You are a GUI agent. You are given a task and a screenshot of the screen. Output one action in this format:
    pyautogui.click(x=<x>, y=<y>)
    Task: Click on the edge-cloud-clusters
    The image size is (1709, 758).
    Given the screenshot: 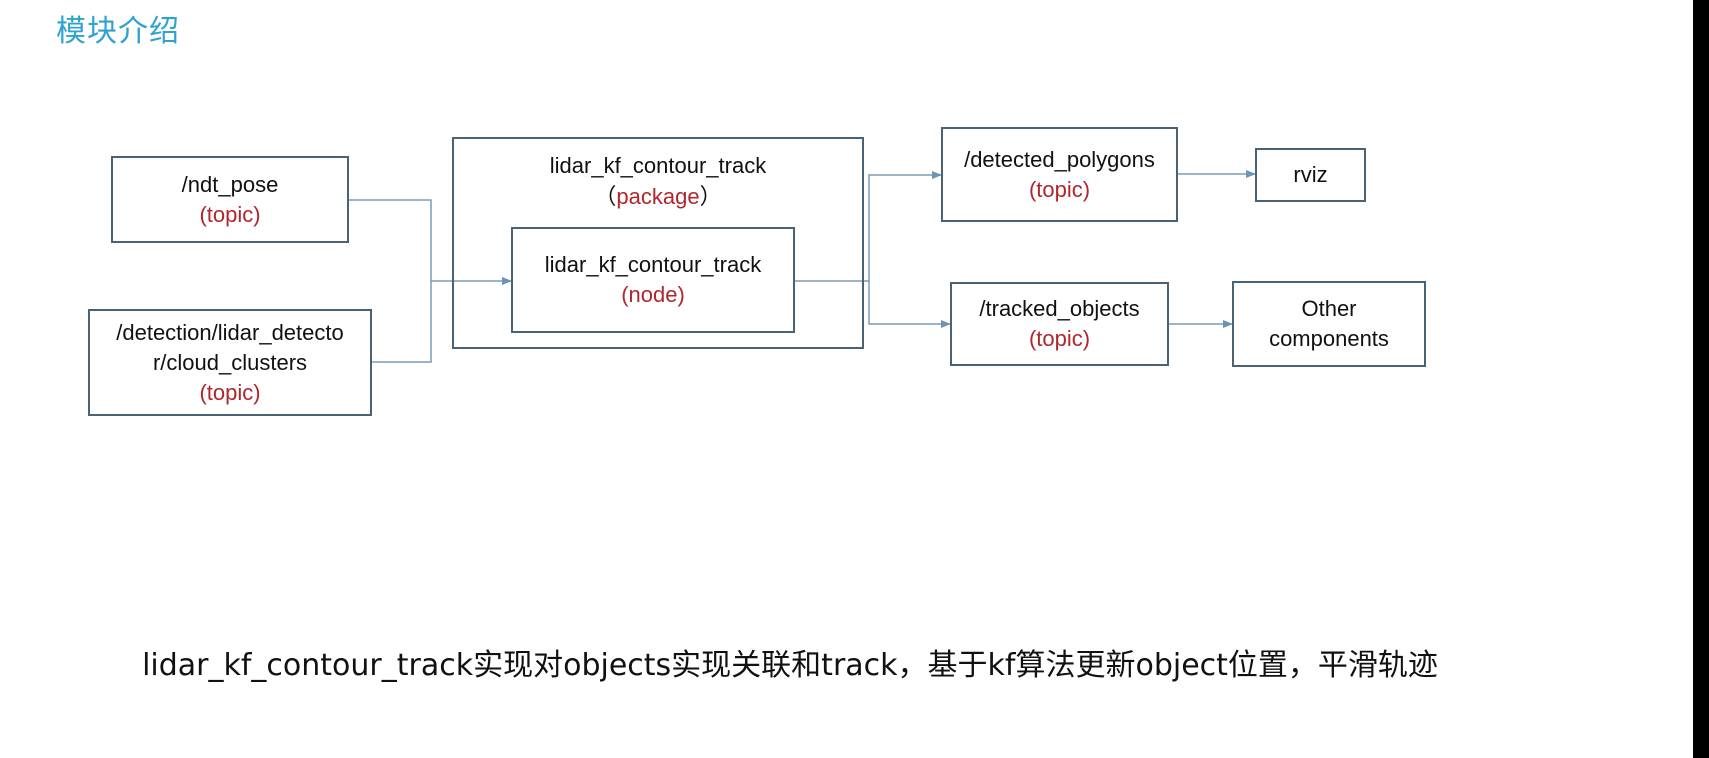 What is the action you would take?
    pyautogui.click(x=402, y=322)
    